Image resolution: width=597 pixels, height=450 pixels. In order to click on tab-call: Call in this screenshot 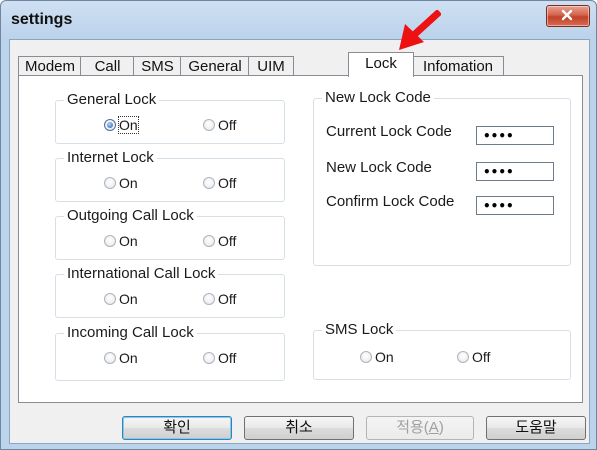, I will do `click(107, 66)`.